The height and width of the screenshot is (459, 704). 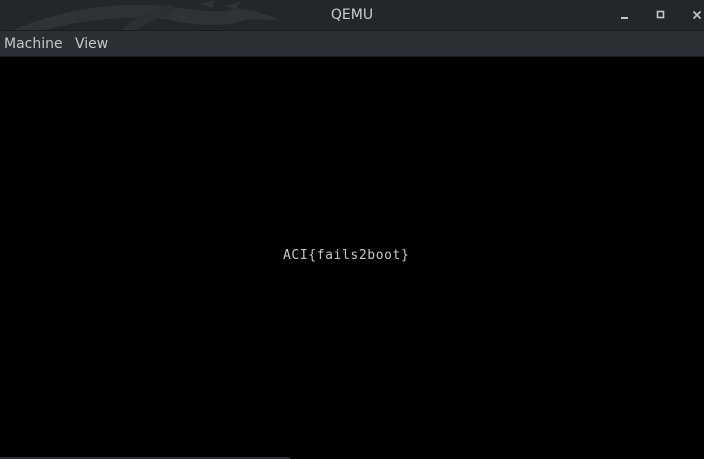 What do you see at coordinates (625, 15) in the screenshot?
I see `minimize-button` at bounding box center [625, 15].